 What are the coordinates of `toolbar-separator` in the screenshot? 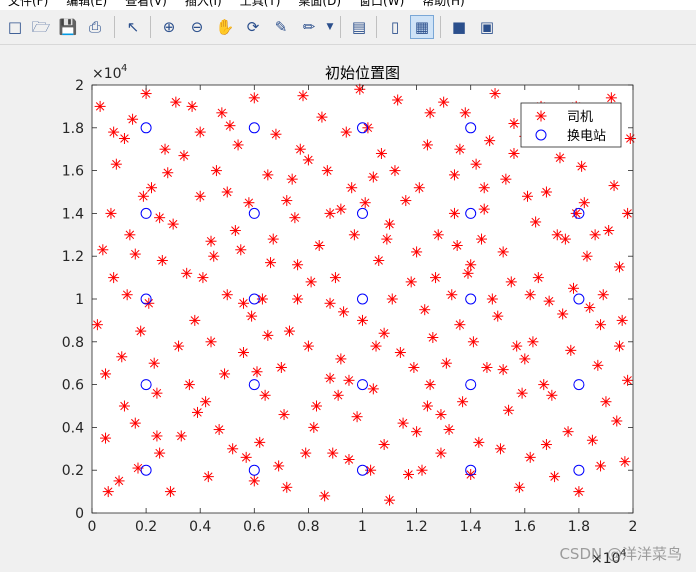 It's located at (114, 27).